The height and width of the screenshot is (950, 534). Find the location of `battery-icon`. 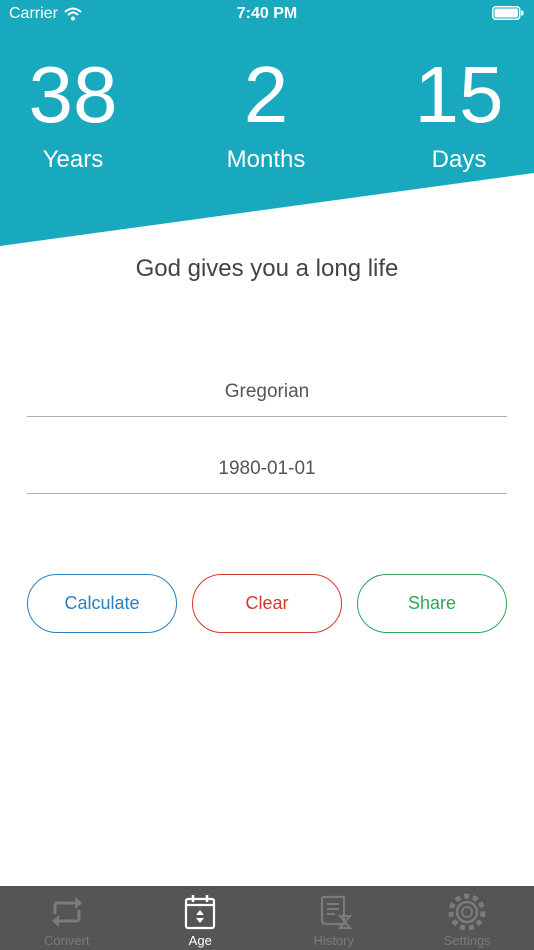

battery-icon is located at coordinates (508, 13).